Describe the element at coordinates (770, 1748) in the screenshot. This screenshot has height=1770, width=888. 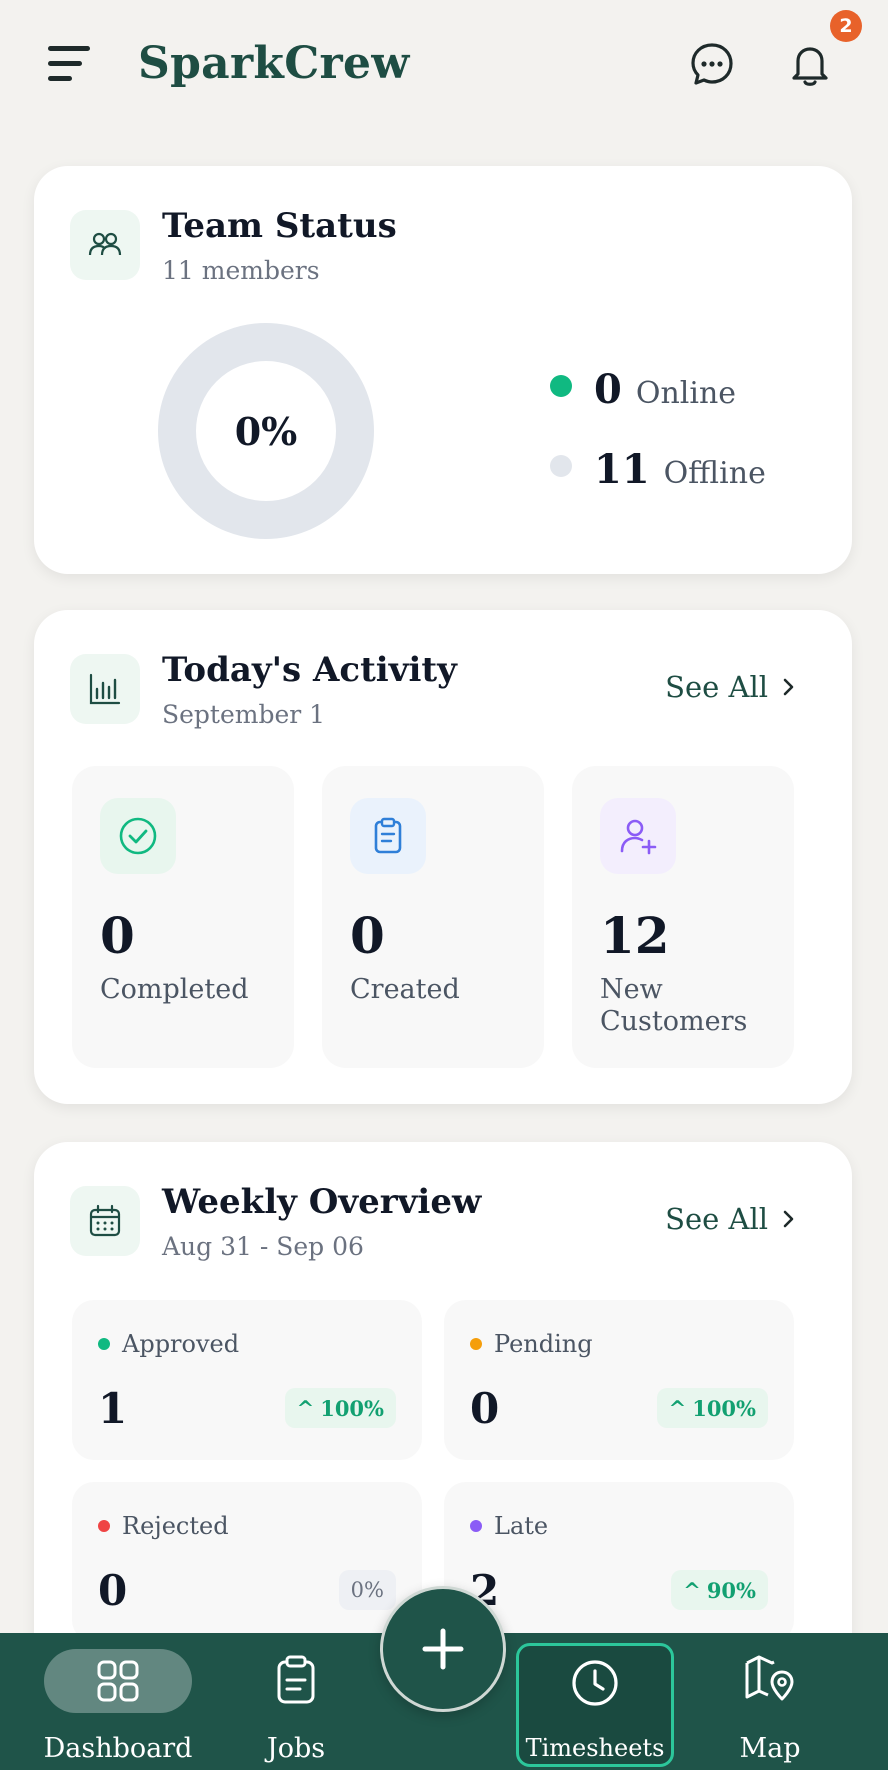
I see `nav-map-label: Map` at that location.